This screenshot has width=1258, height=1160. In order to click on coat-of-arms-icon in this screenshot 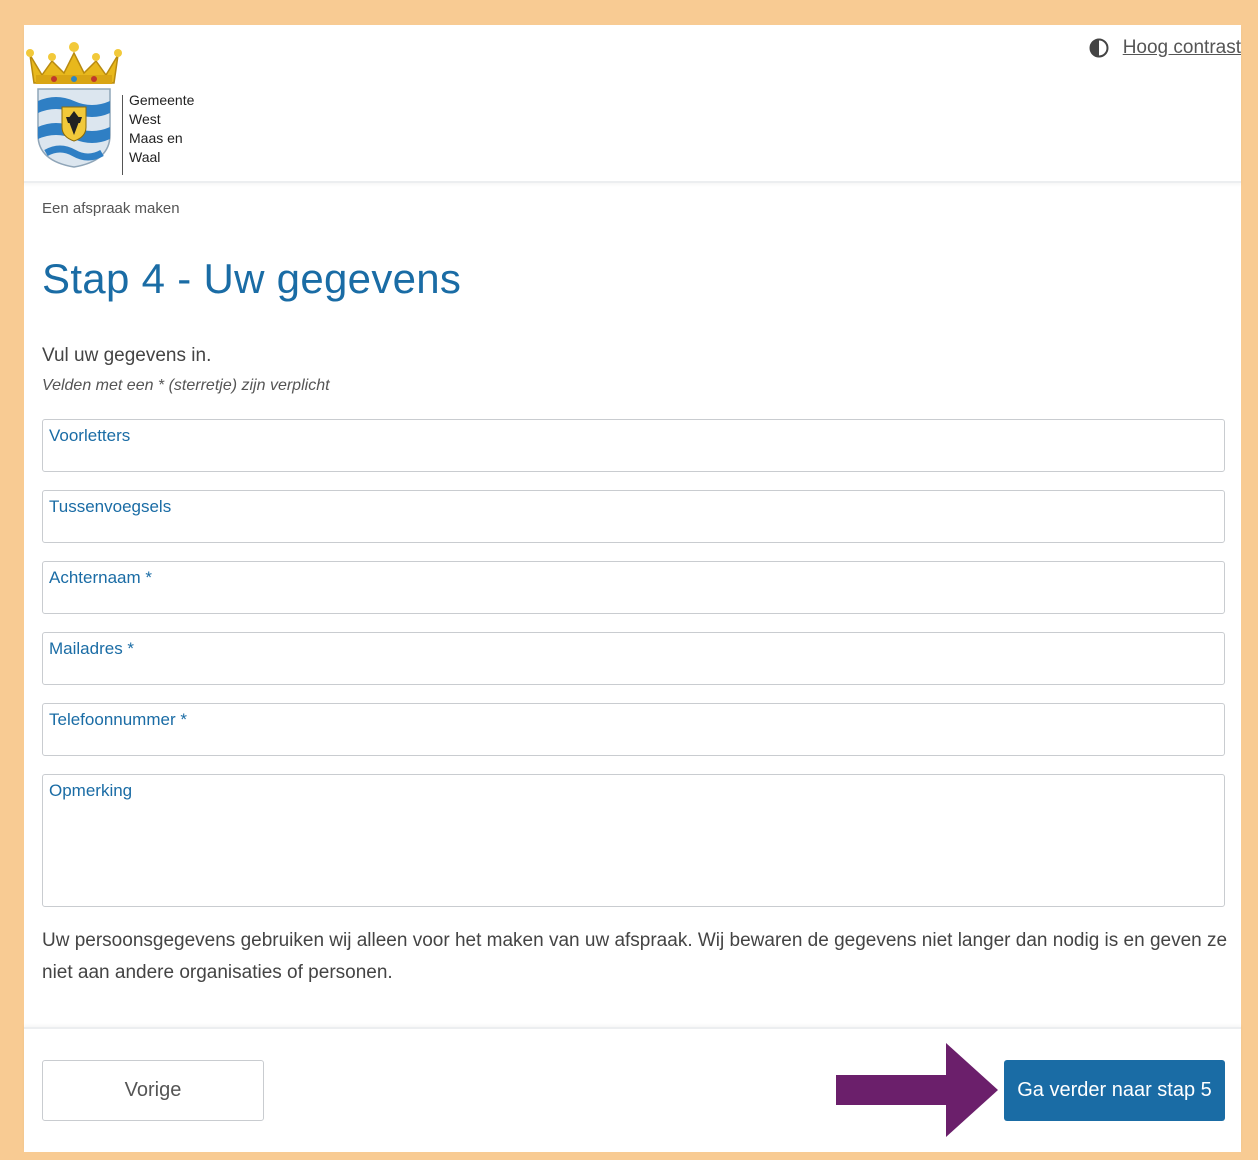, I will do `click(74, 105)`.